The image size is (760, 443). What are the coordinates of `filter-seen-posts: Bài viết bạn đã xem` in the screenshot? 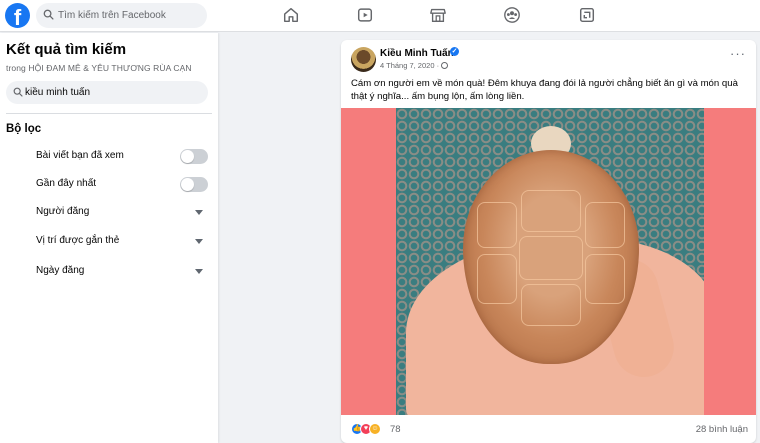 It's located at (122, 157).